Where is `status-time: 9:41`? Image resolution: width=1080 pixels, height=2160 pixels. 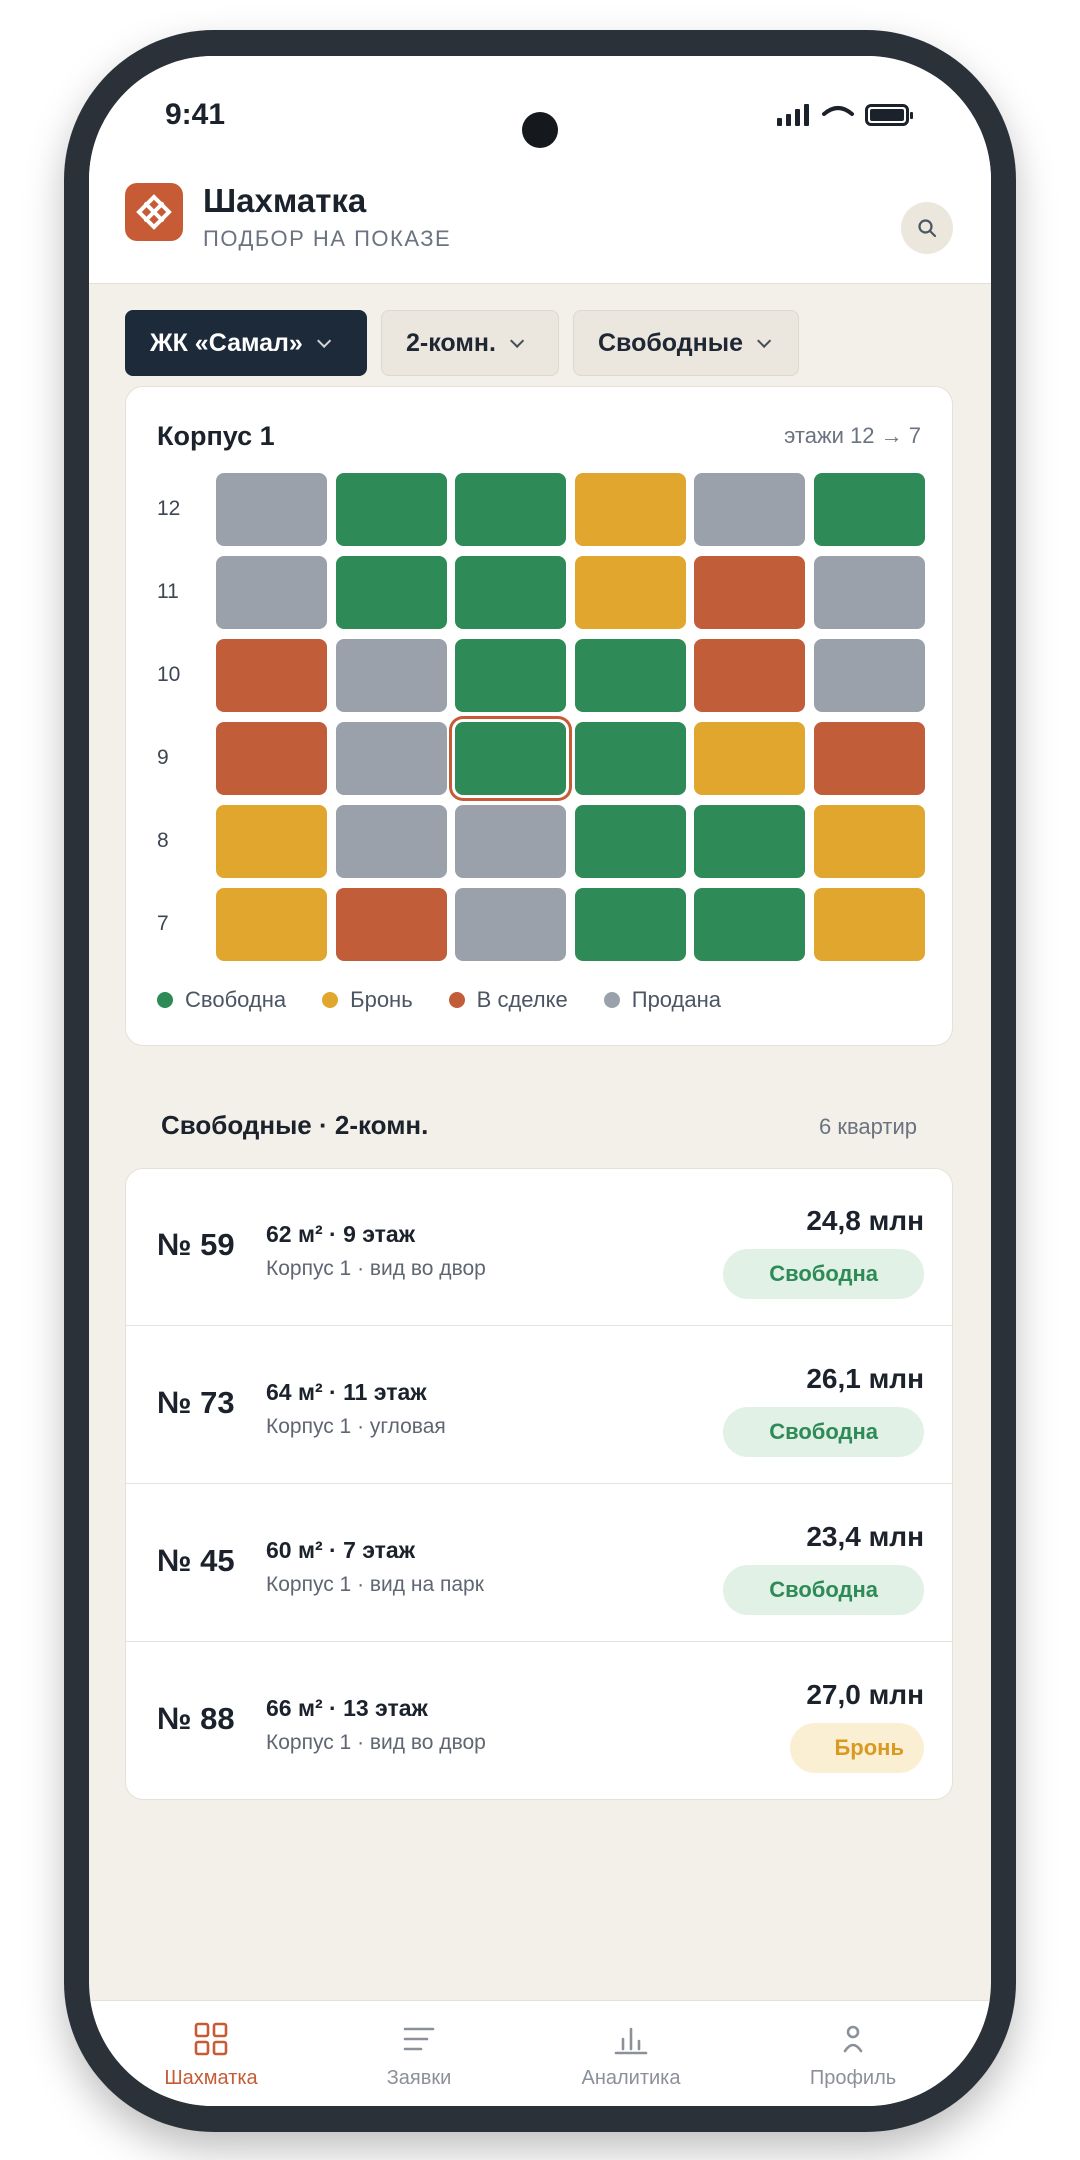
status-time: 9:41 is located at coordinates (195, 114).